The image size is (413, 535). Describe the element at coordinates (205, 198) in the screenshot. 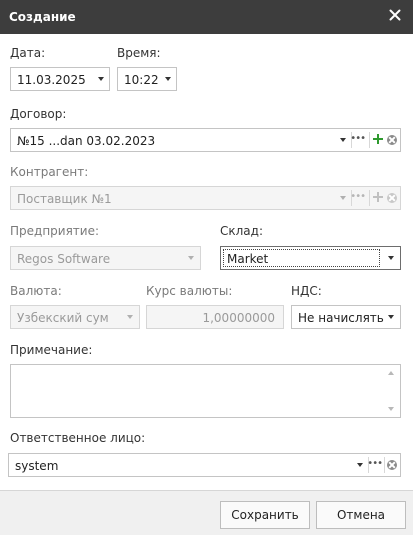

I see `counterparty-select: Поставщик №1 •••` at that location.